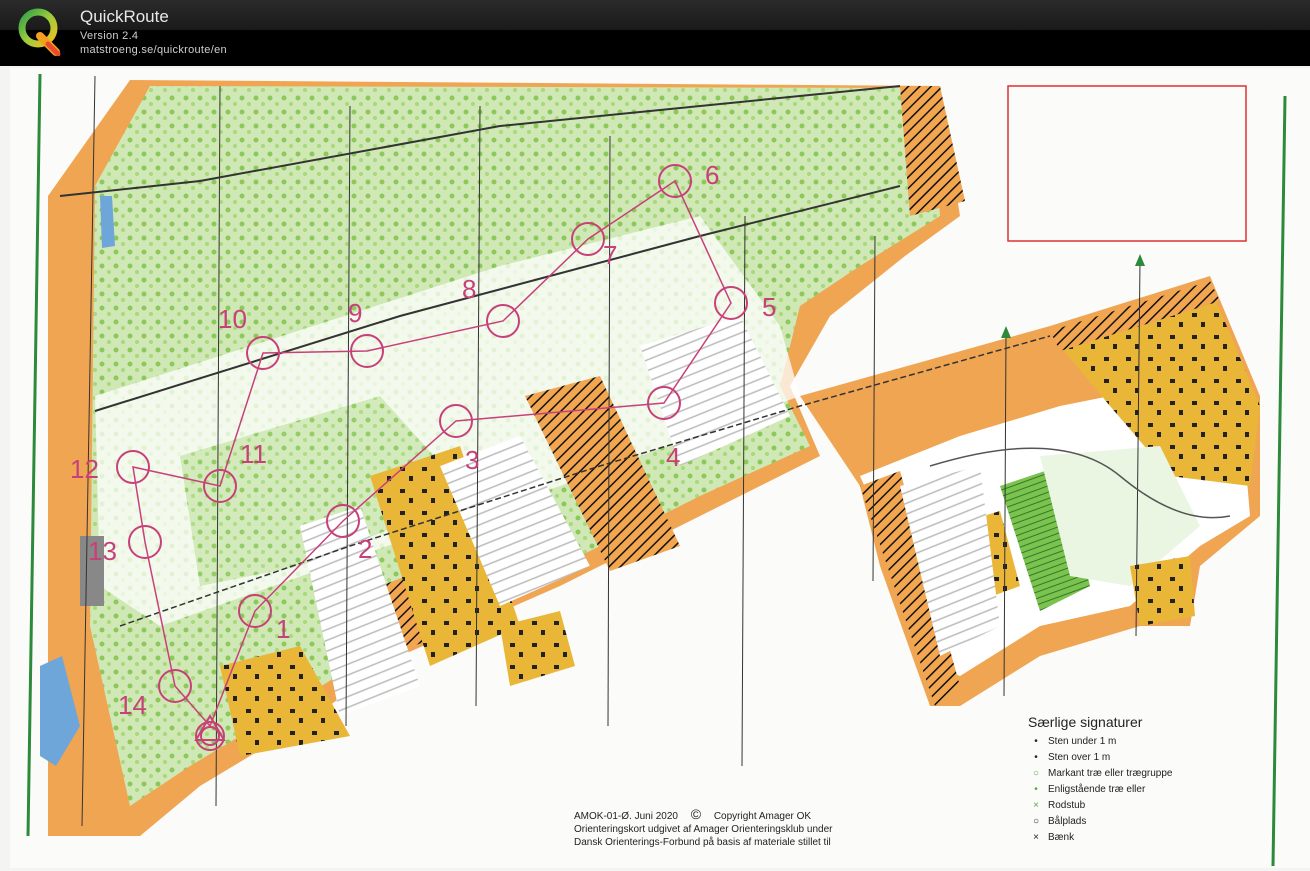  Describe the element at coordinates (1133, 790) in the screenshot. I see `legend-item: • Enligstående træ eller` at that location.